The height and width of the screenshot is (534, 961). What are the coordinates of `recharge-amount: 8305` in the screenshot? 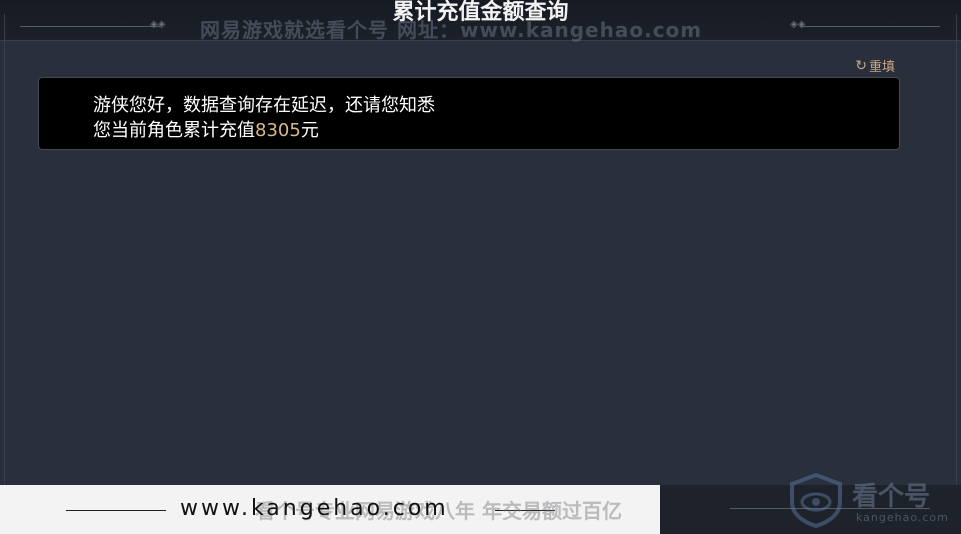 It's located at (278, 130).